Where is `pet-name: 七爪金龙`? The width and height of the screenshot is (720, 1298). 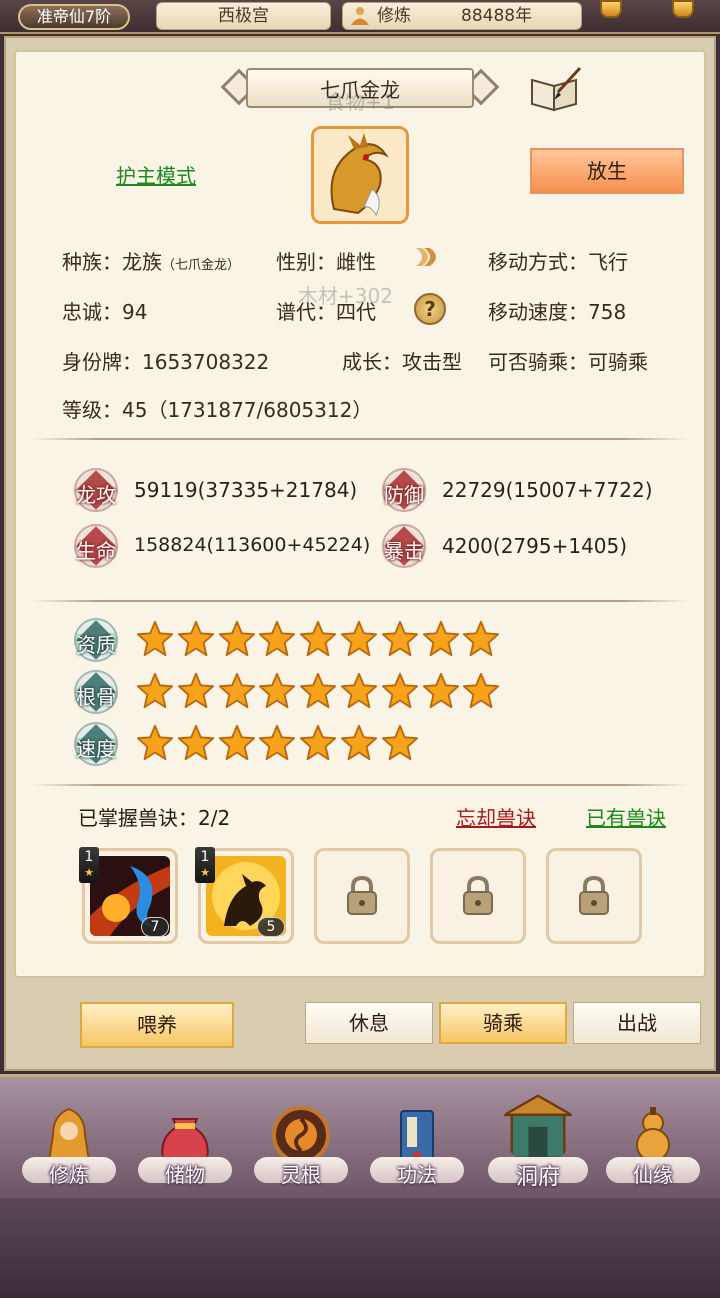 pet-name: 七爪金龙 is located at coordinates (360, 90).